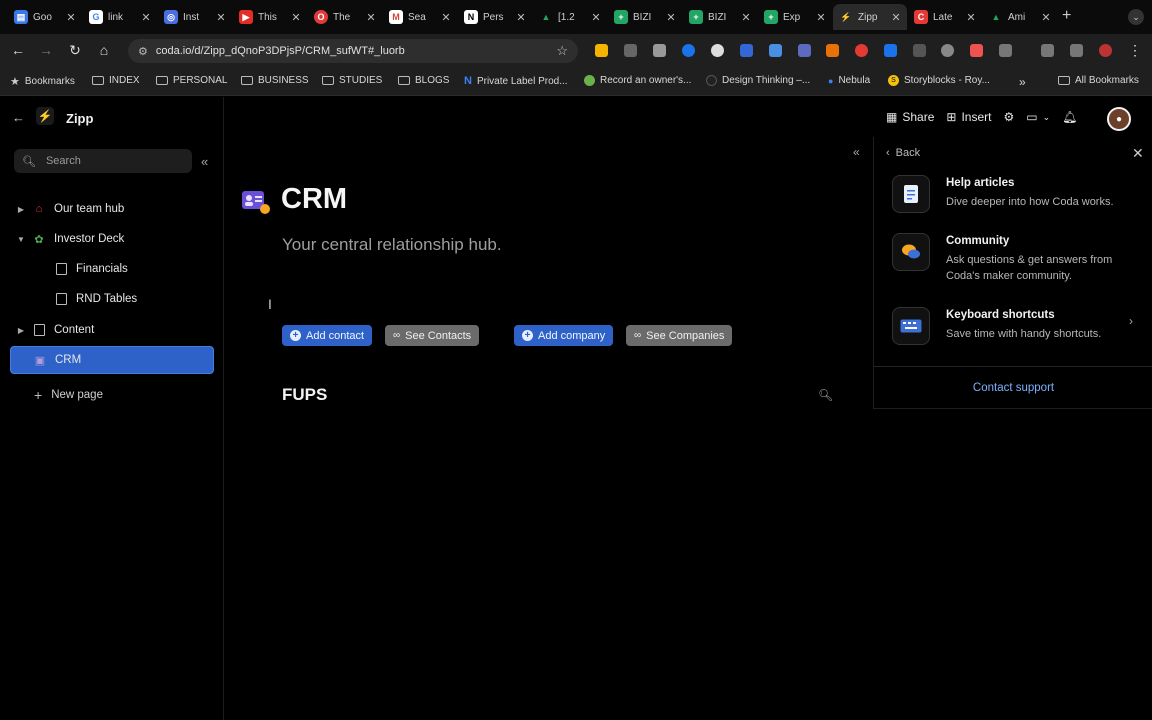 The width and height of the screenshot is (1152, 720). I want to click on home-icon: ⌂, so click(104, 50).